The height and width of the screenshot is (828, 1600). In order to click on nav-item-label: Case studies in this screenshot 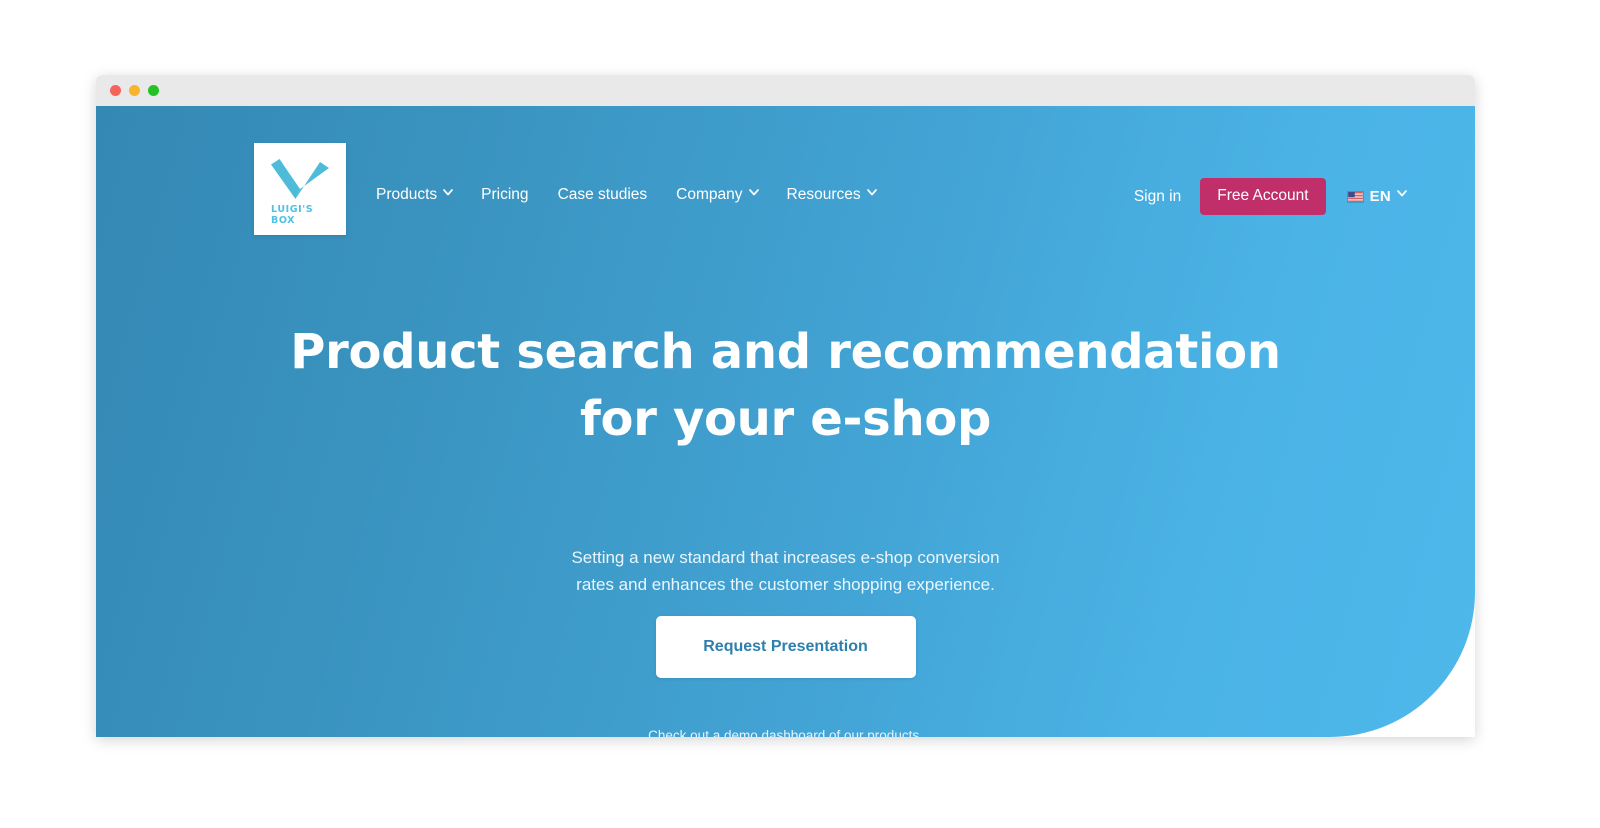, I will do `click(602, 194)`.